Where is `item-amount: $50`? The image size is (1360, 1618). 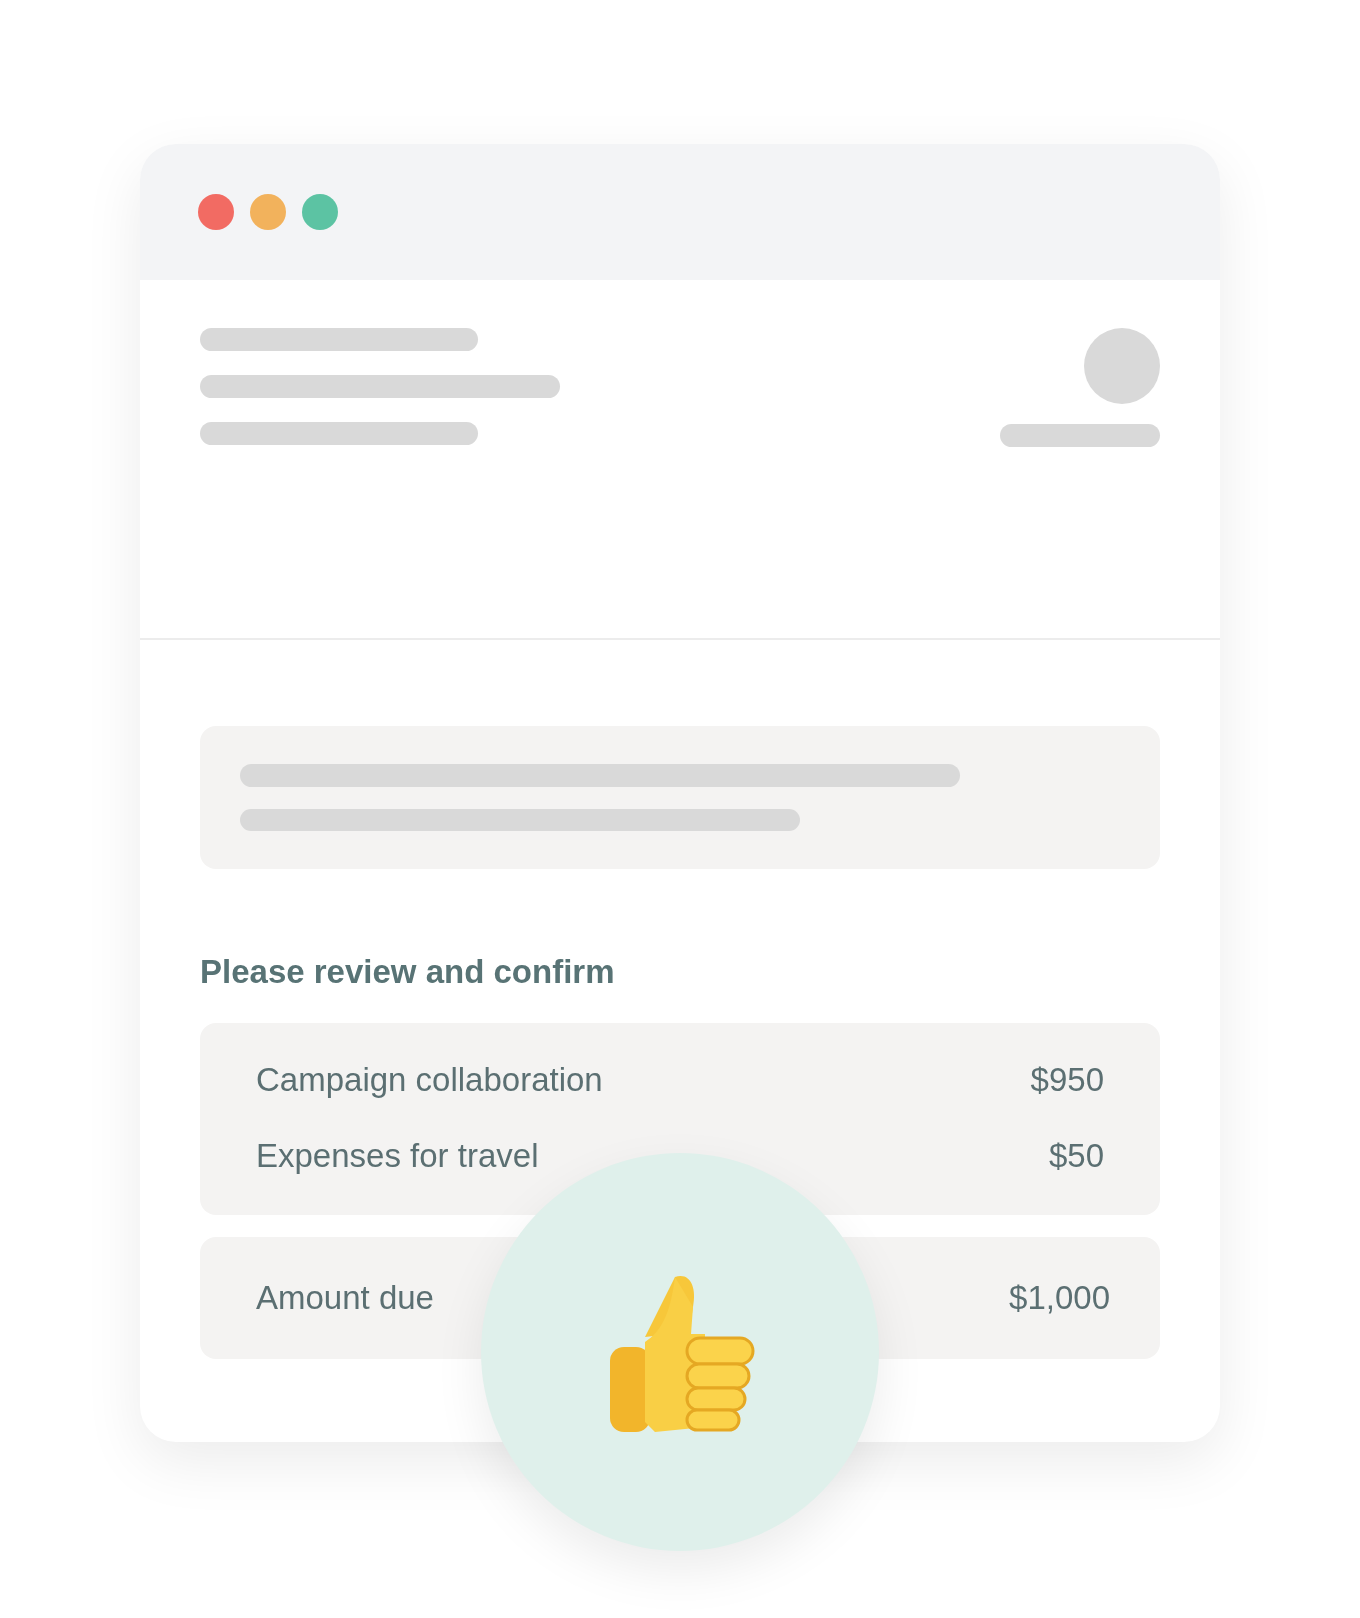
item-amount: $50 is located at coordinates (1076, 1156).